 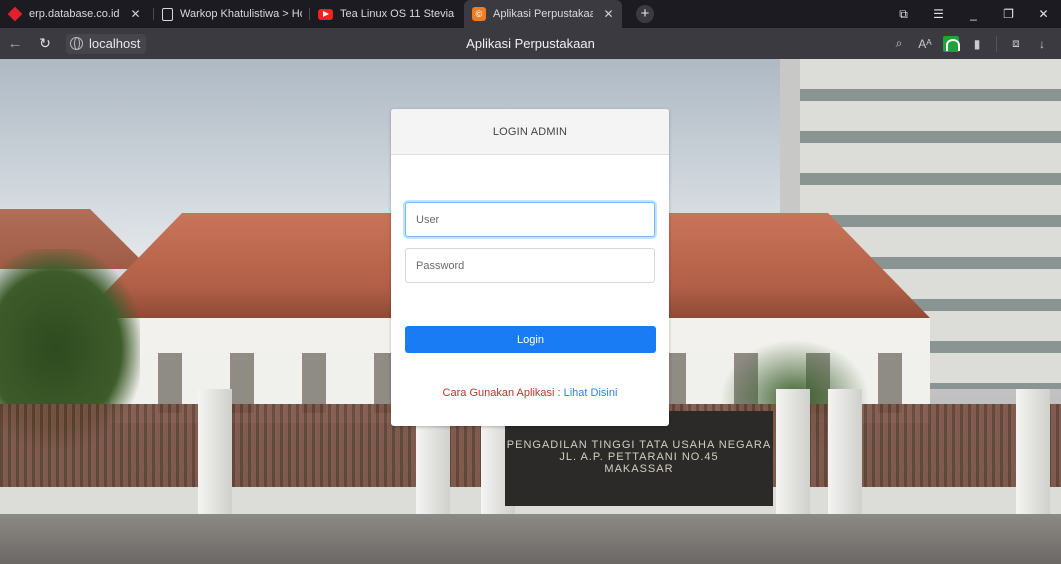 I want to click on menu-icon: ☰, so click(x=938, y=14).